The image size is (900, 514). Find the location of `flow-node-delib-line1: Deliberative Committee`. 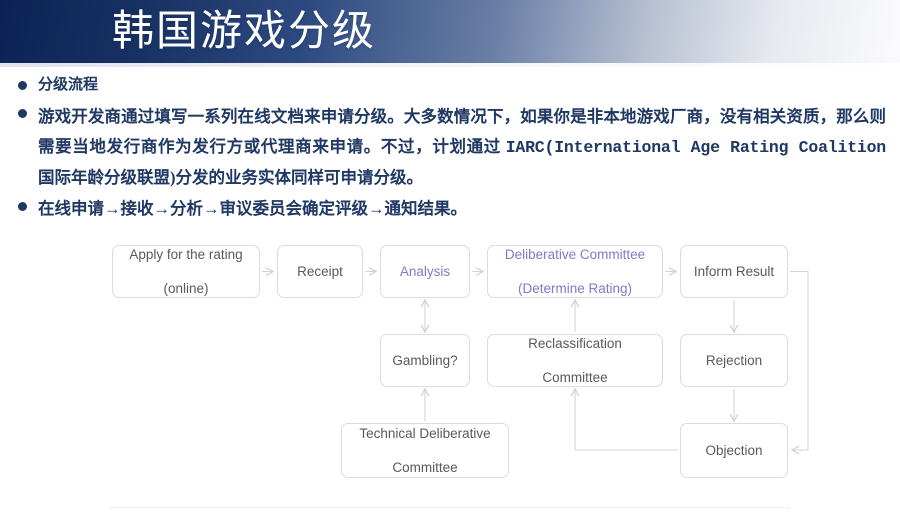

flow-node-delib-line1: Deliberative Committee is located at coordinates (575, 254).